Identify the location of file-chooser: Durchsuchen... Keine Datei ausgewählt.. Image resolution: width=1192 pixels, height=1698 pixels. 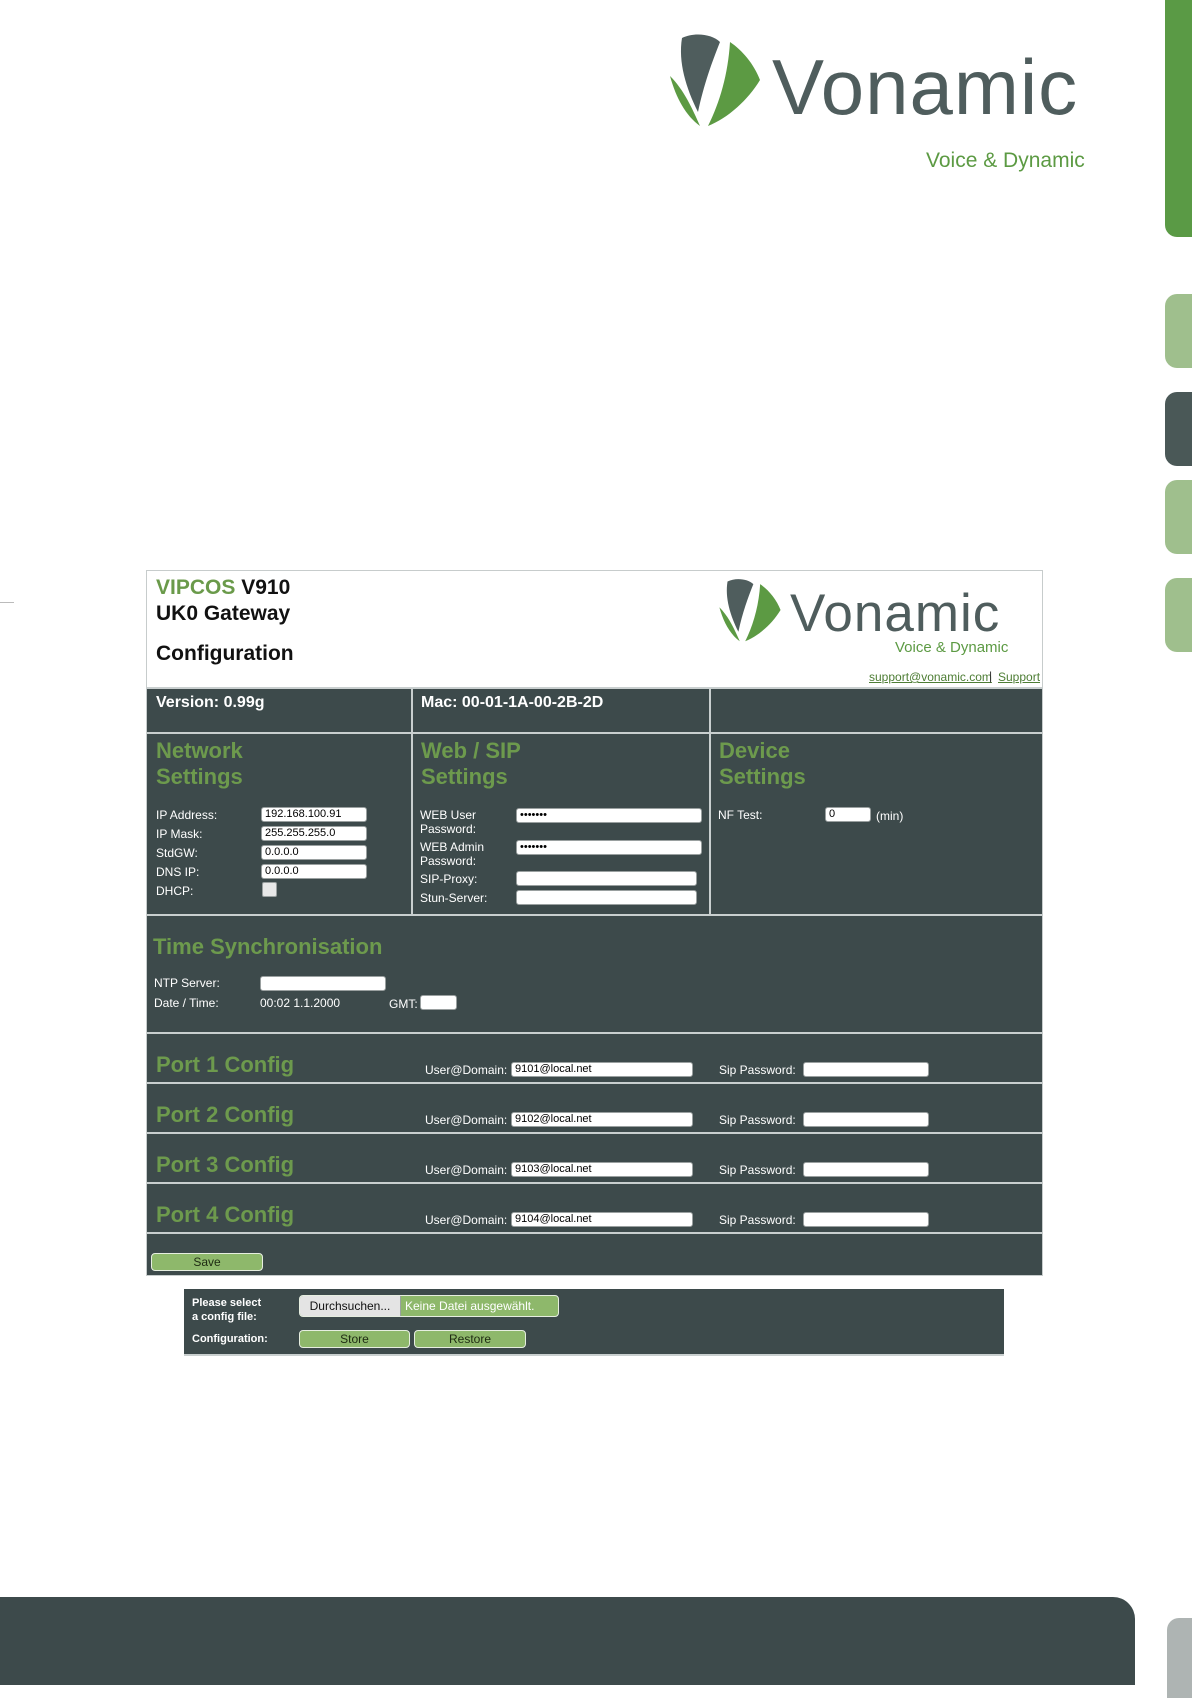
(429, 1306).